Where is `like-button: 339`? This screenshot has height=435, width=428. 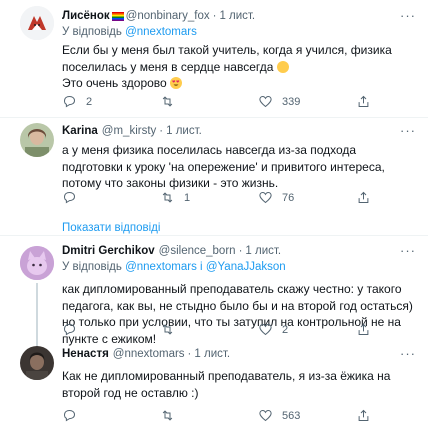 like-button: 339 is located at coordinates (307, 101).